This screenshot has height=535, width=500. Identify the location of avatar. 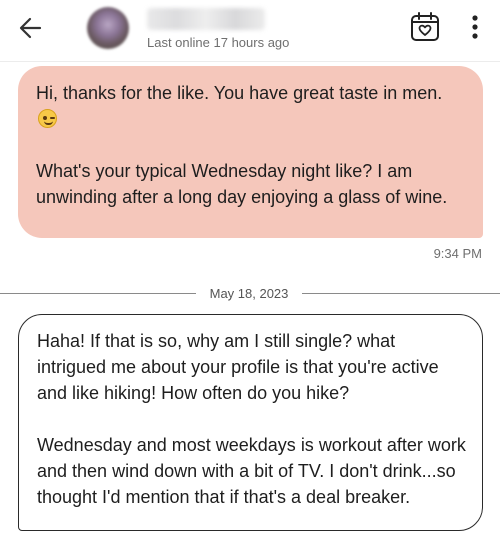
(108, 28).